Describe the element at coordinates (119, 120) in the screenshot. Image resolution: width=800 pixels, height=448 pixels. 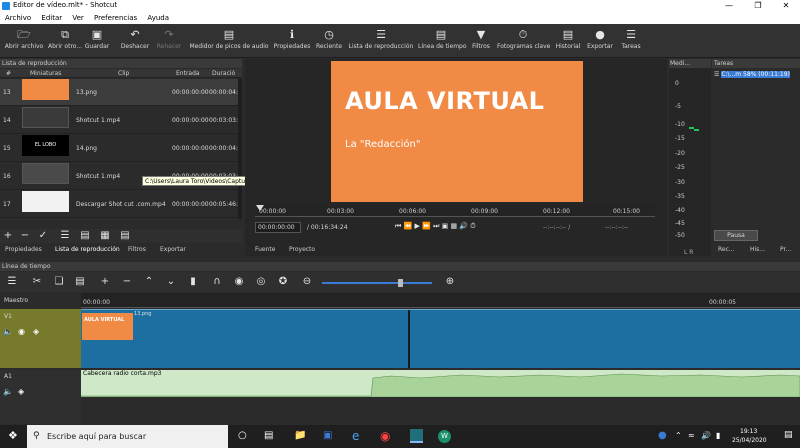
I see `playlist-row: 14 Shotcut 1.mp4 00:00:00:00 00:03:03:` at that location.